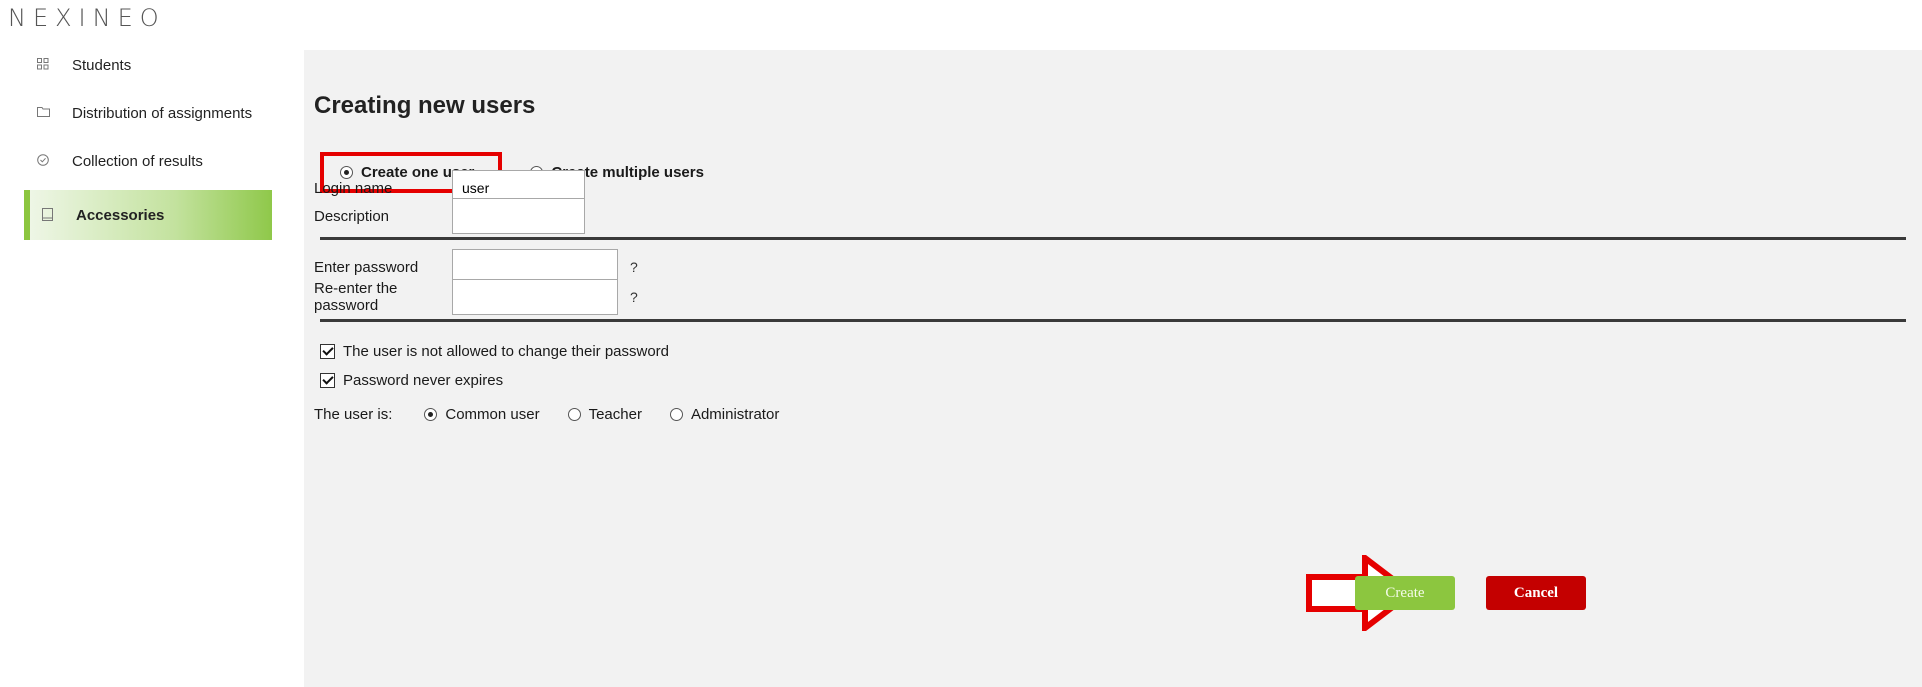 This screenshot has height=687, width=1922. I want to click on reenter-password-input, so click(535, 297).